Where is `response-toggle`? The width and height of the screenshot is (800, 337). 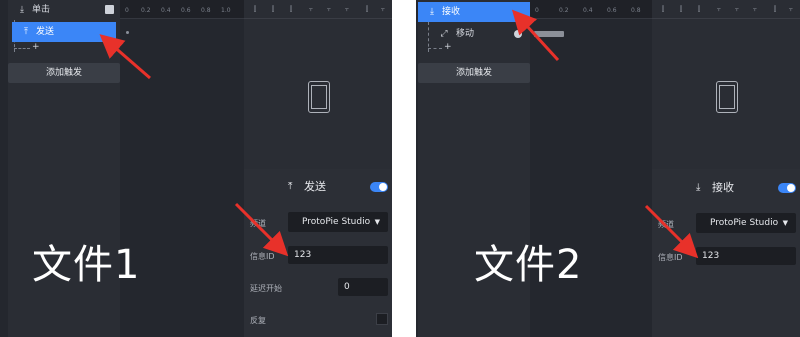
response-toggle is located at coordinates (379, 187).